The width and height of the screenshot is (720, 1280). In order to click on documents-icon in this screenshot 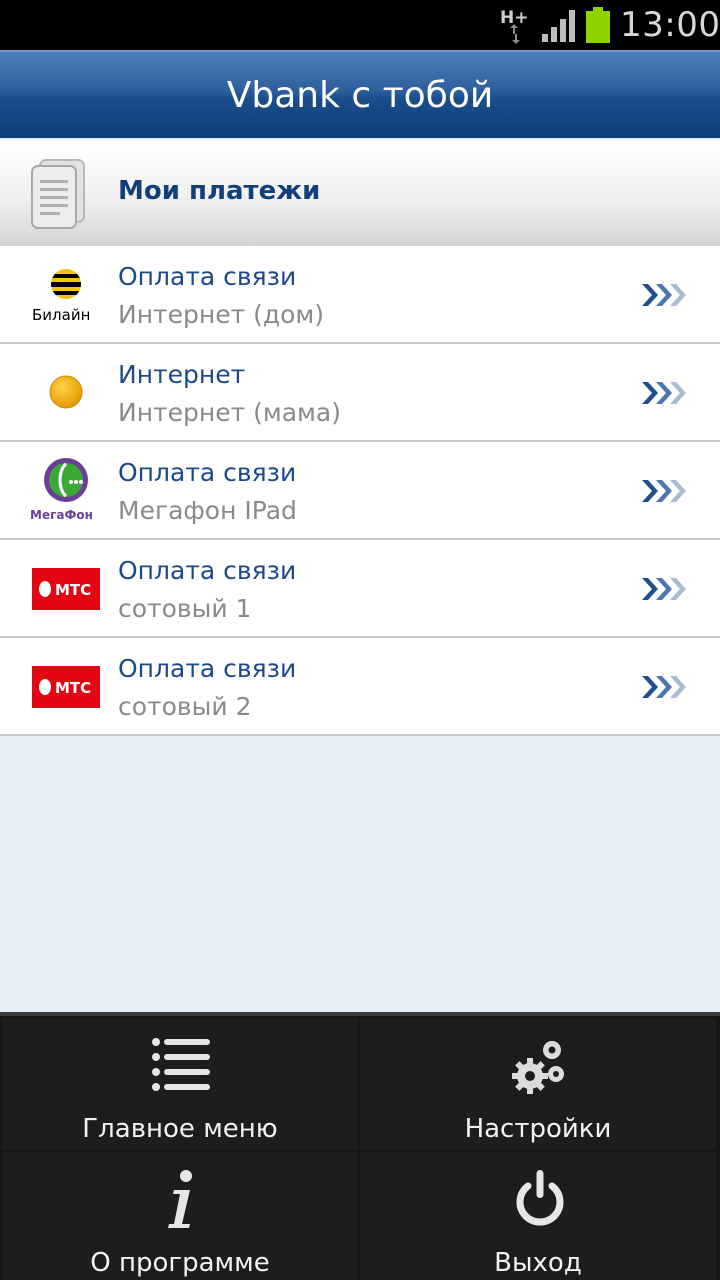, I will do `click(58, 194)`.